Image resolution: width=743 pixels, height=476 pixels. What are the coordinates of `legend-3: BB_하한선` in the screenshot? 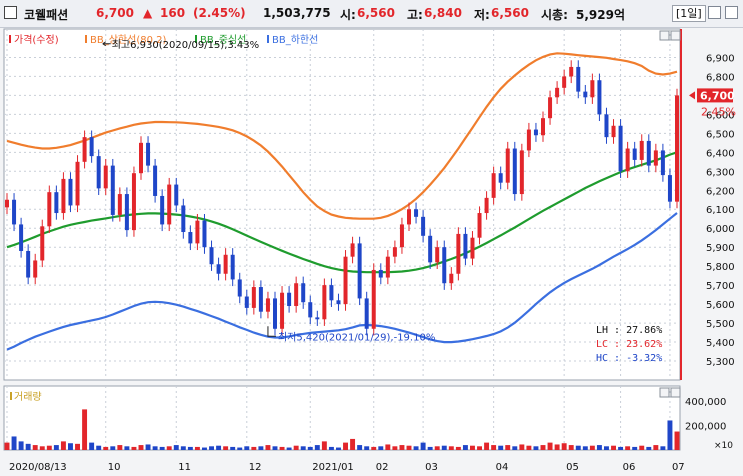 It's located at (295, 39).